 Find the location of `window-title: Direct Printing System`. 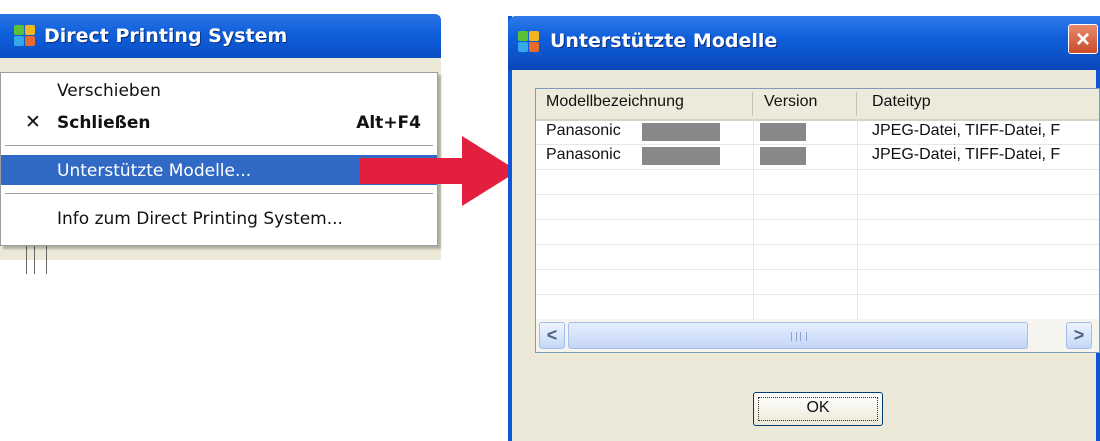

window-title: Direct Printing System is located at coordinates (166, 36).